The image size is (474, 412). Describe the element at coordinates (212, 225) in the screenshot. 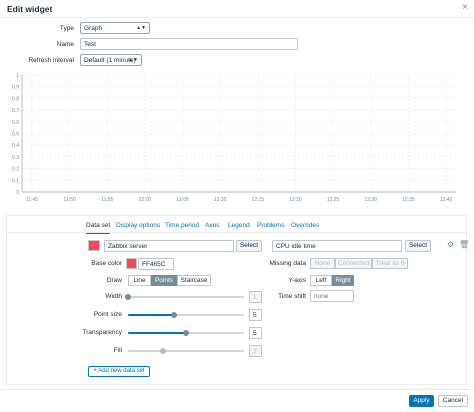

I see `tab-axes: Axes` at that location.